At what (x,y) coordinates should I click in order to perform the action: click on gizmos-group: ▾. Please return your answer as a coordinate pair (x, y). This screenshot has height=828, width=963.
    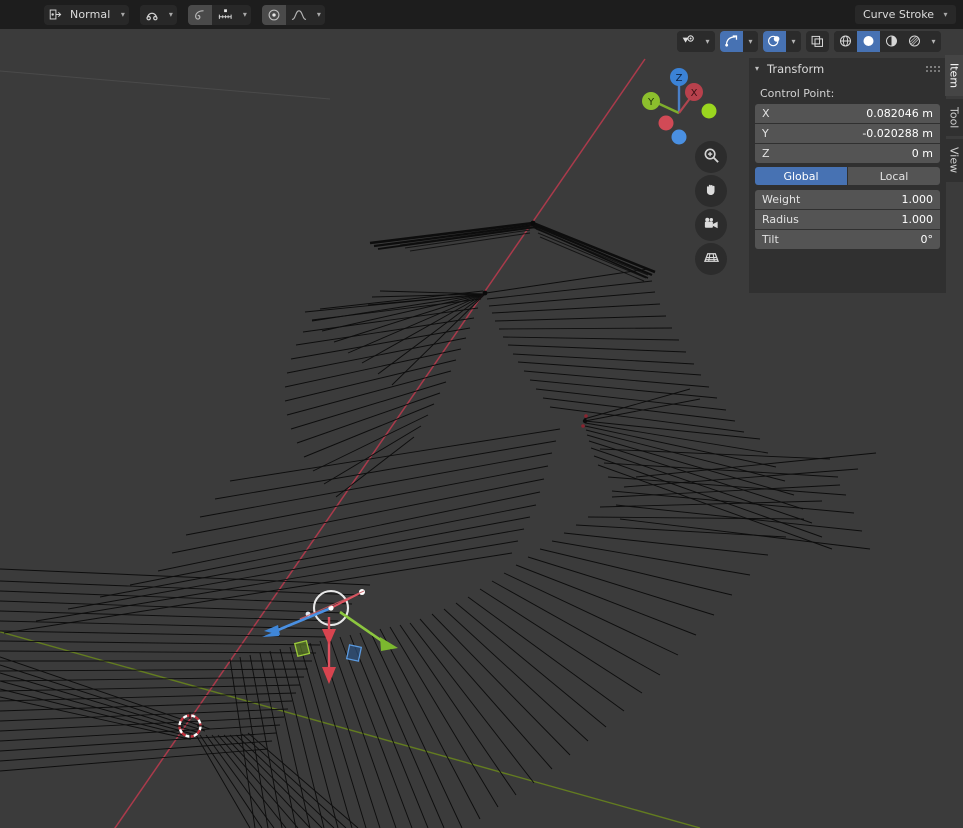
    Looking at the image, I should click on (739, 41).